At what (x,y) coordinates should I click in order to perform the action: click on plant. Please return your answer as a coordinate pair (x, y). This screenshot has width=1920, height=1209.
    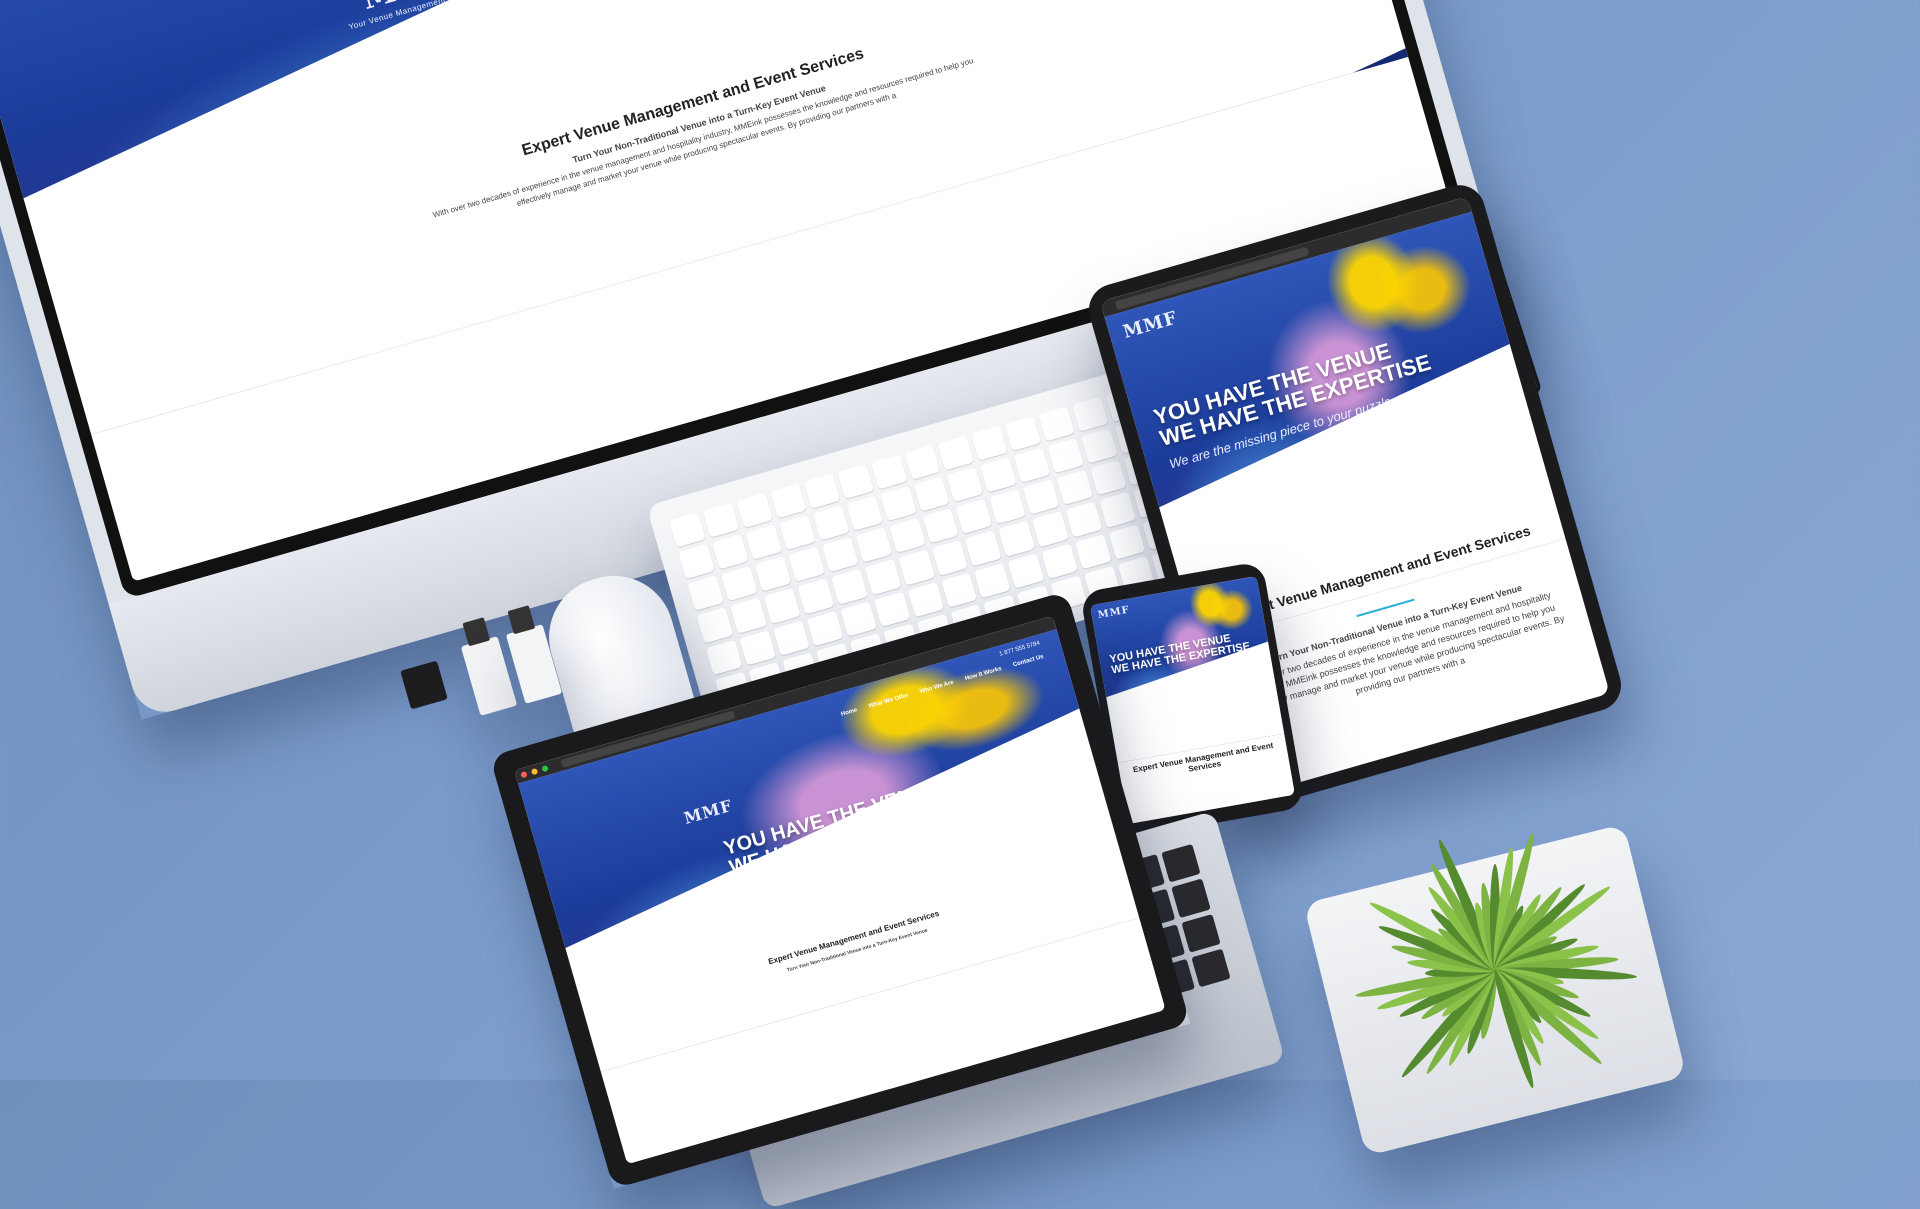
    Looking at the image, I should click on (1496, 960).